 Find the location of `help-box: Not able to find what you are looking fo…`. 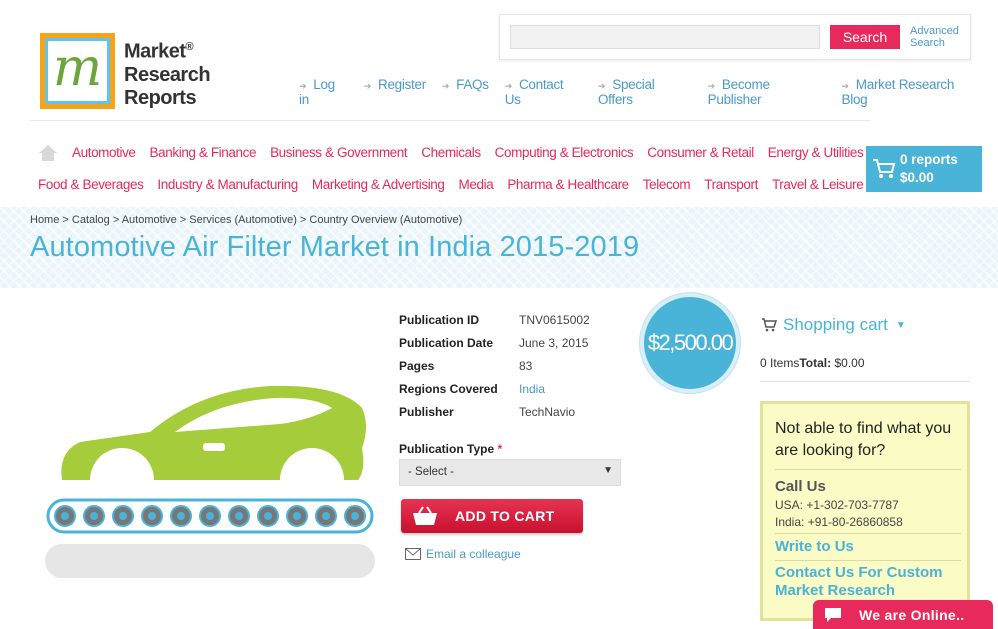

help-box: Not able to find what you are looking fo… is located at coordinates (865, 511).